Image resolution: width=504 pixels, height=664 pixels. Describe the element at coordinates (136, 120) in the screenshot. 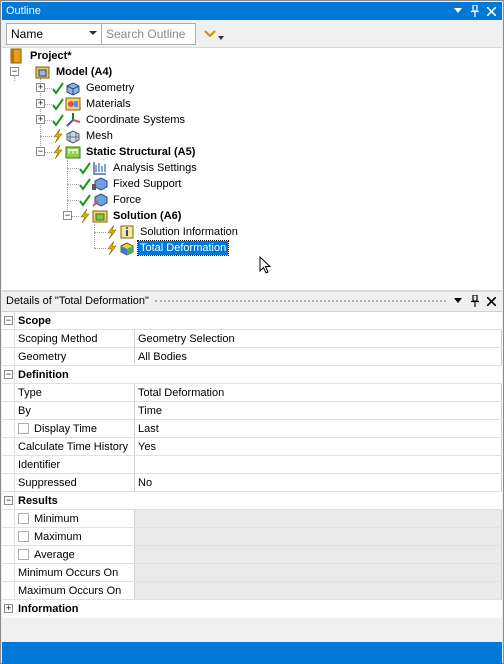

I see `tree-label: Coordinate Systems` at that location.